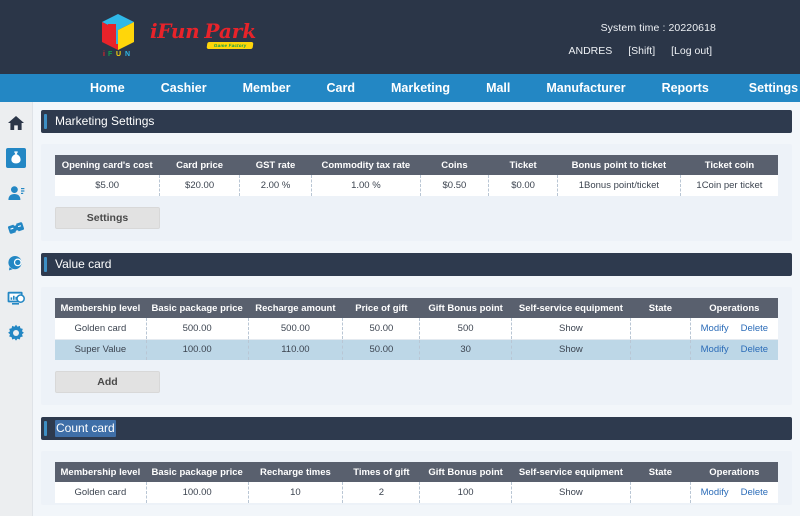 This screenshot has width=800, height=516. I want to click on nav-item-reports: Reports, so click(685, 88).